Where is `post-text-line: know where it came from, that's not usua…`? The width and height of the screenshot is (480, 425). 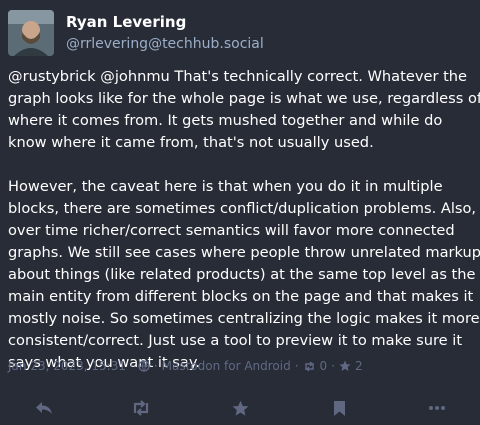 post-text-line: know where it came from, that's not usua… is located at coordinates (191, 142).